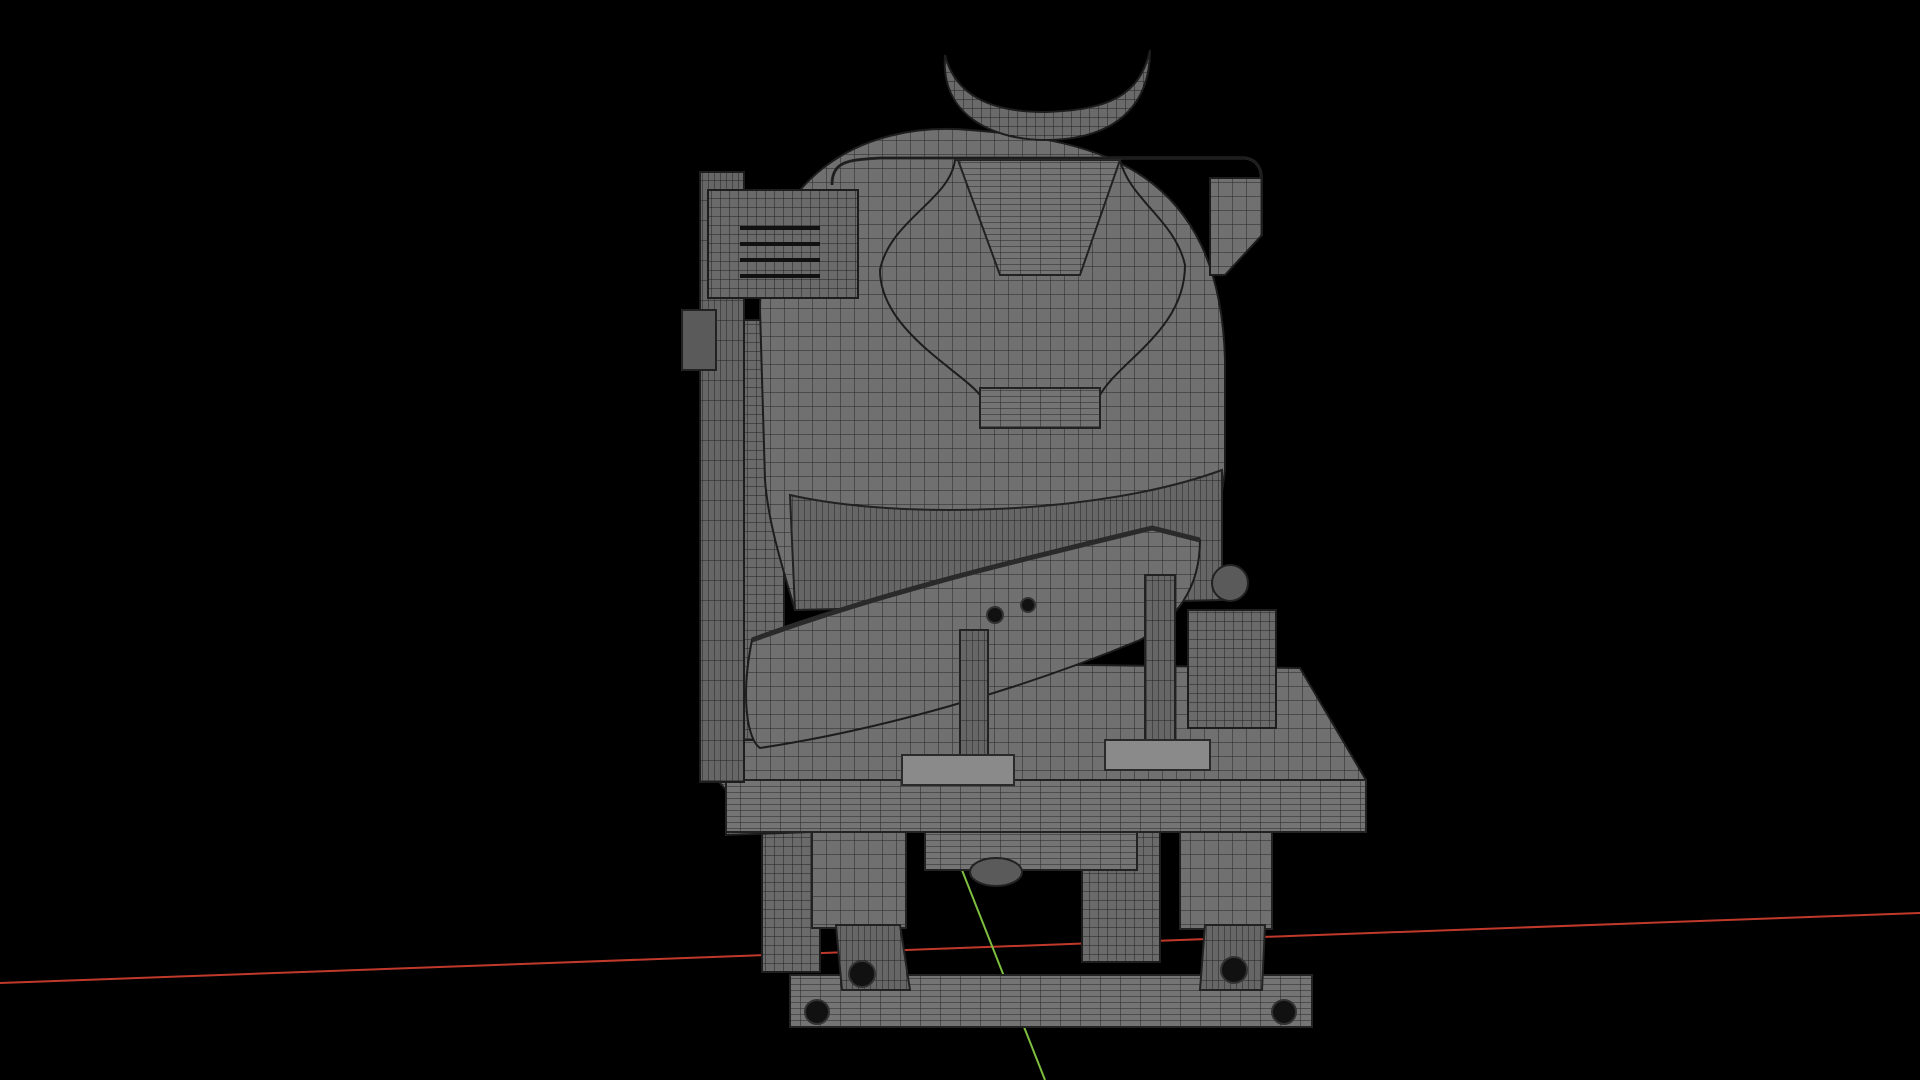 The image size is (1920, 1080). I want to click on bumper-light-right, so click(1284, 1012).